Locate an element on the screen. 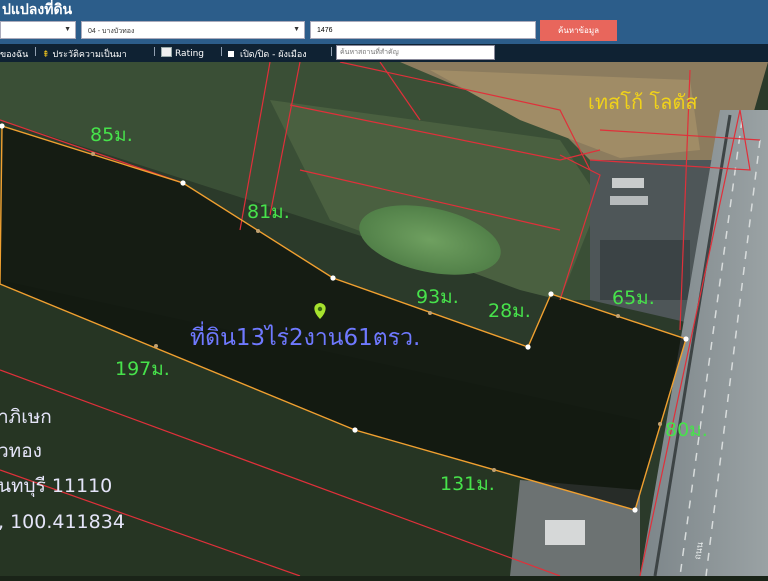 The height and width of the screenshot is (581, 768). parcel-area-label: ที่ดิน13ไร่2งาน61ตรว. is located at coordinates (305, 336).